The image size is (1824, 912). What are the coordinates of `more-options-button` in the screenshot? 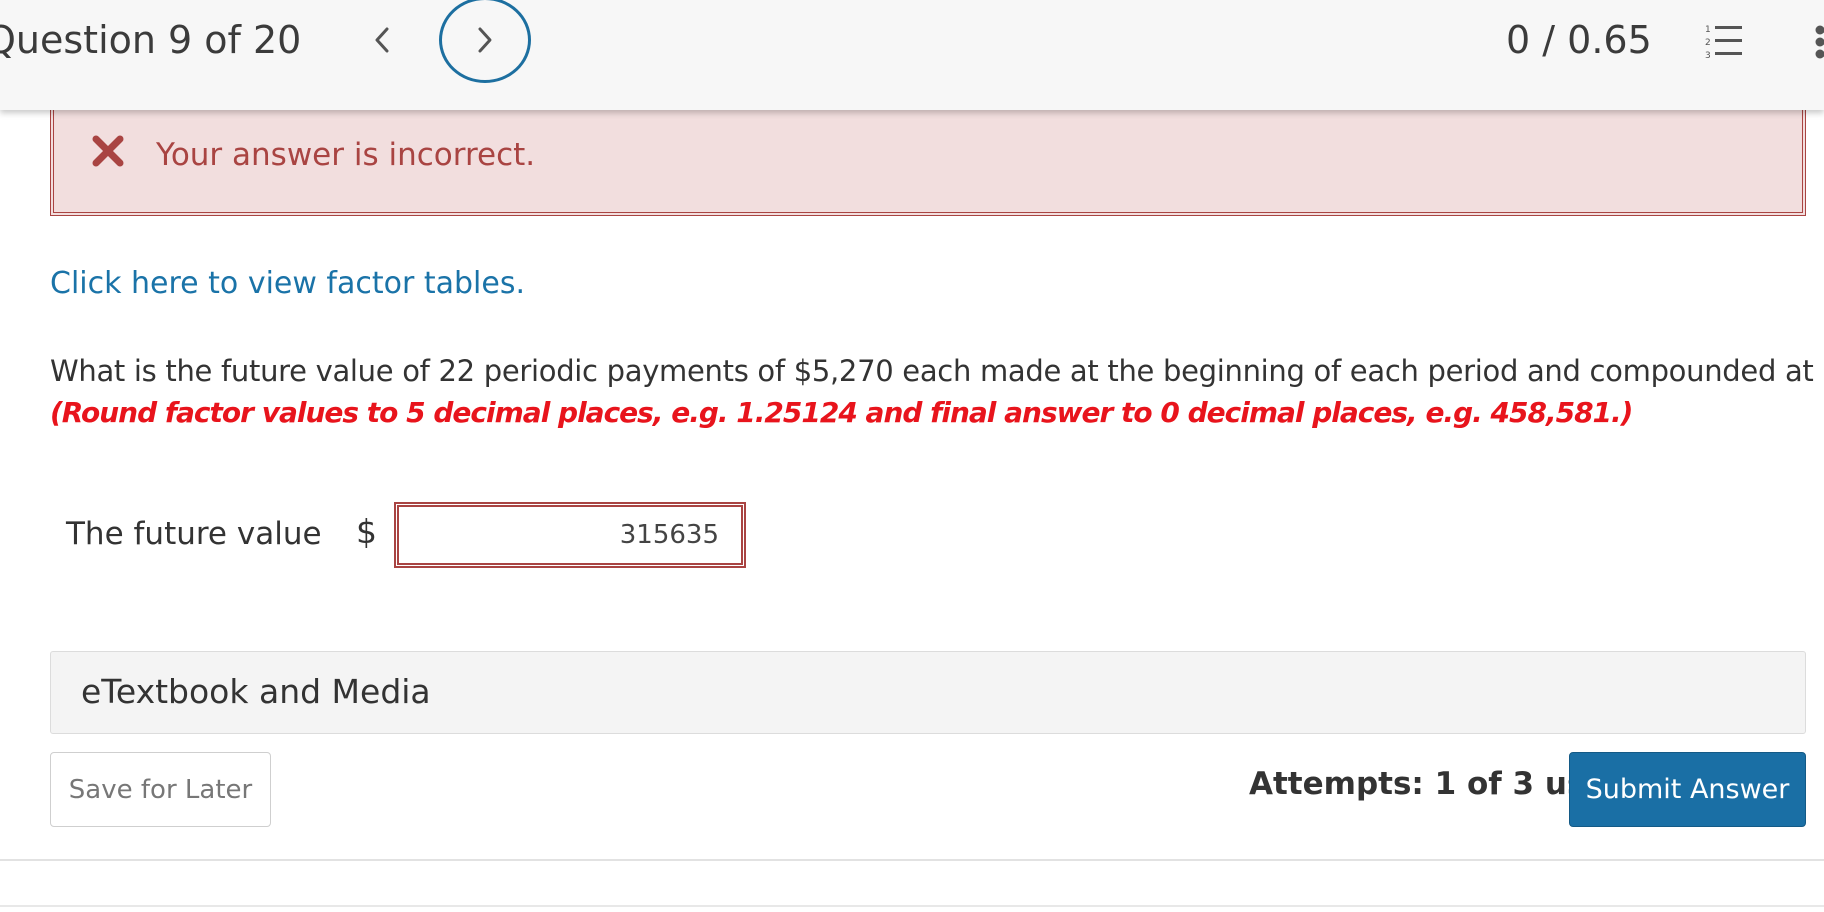 It's located at (1818, 42).